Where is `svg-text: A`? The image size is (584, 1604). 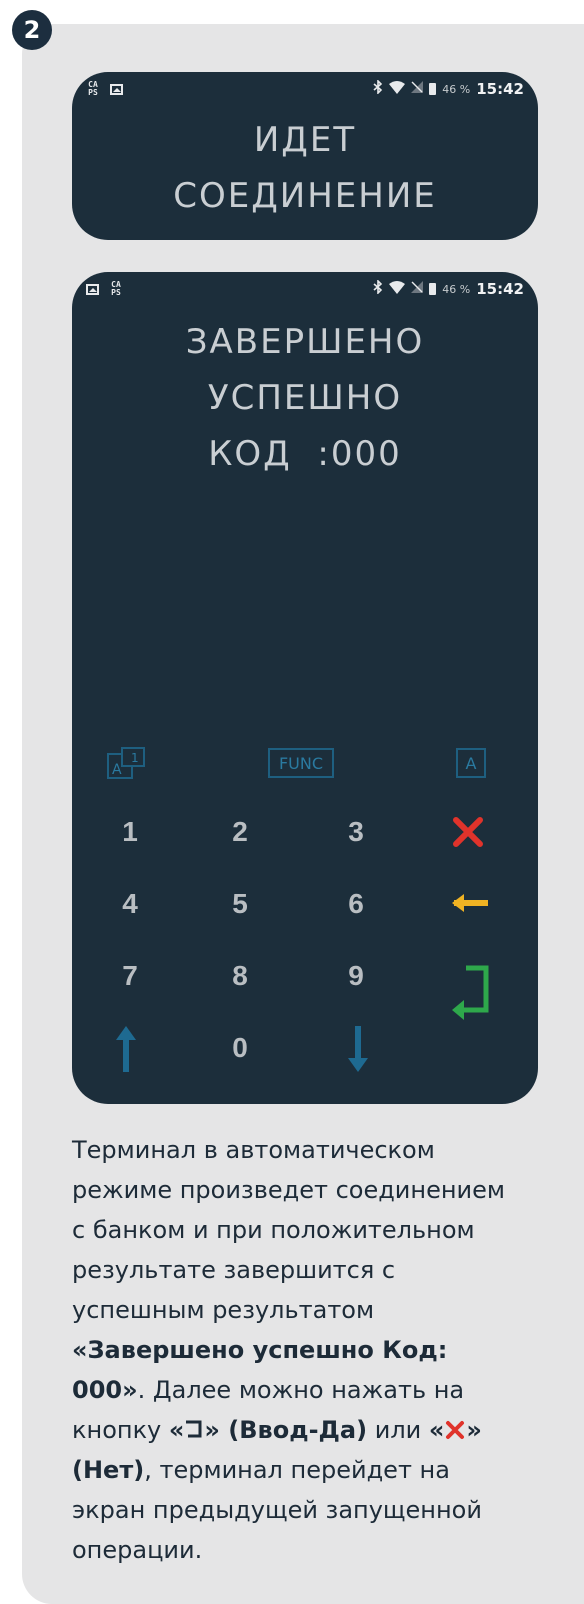
svg-text: A is located at coordinates (117, 770).